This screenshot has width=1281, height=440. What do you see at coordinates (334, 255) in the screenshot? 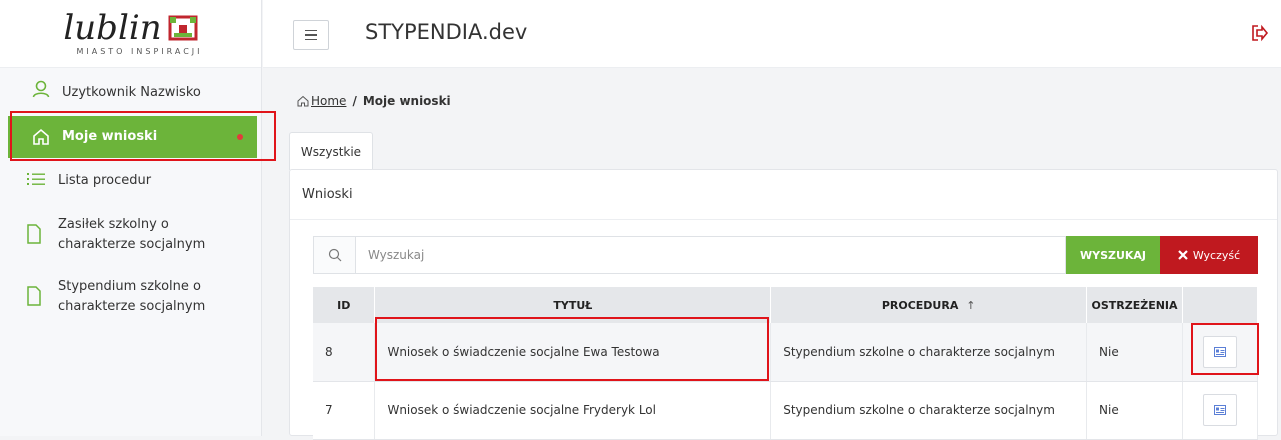
I see `search-icon` at bounding box center [334, 255].